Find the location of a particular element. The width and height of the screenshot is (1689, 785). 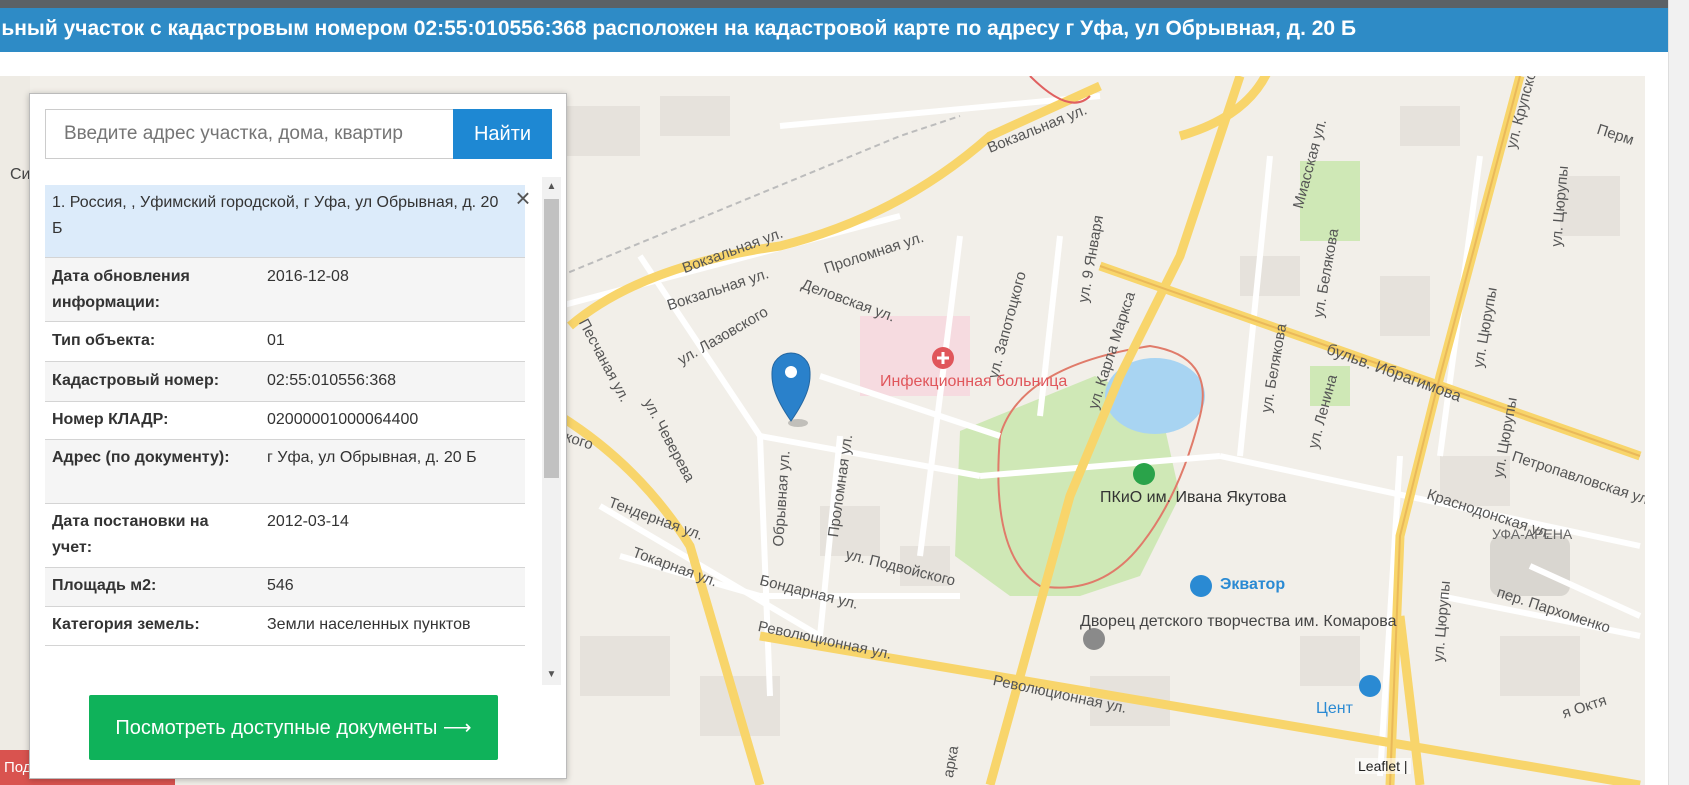

info-value: г Уфа, ул Обрывная, д. 20 Б is located at coordinates (372, 457).